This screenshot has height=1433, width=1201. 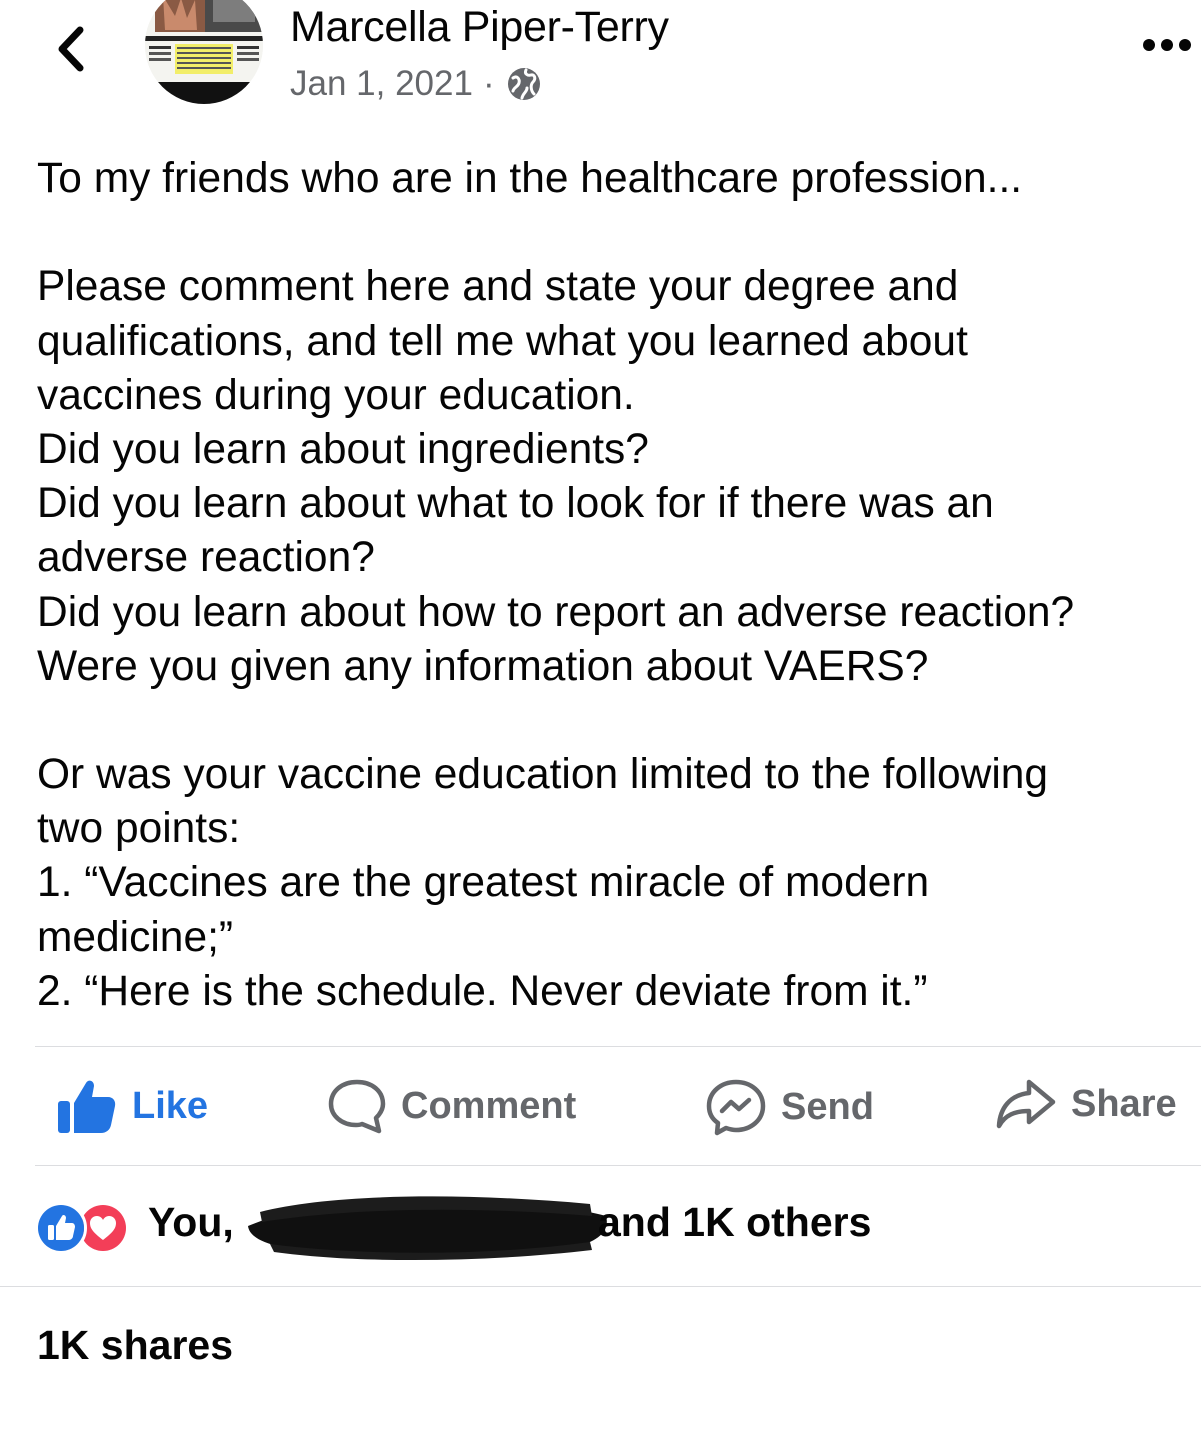 I want to click on post-text-line: vaccines during your education., so click(x=336, y=395).